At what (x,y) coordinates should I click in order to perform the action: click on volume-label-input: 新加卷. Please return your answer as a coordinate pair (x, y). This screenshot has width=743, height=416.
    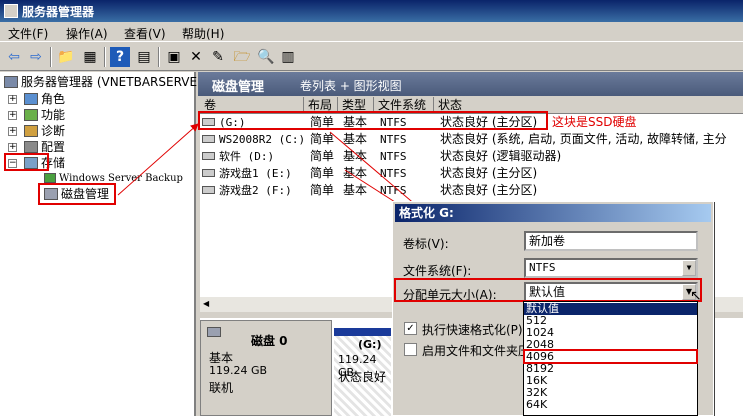
    Looking at the image, I should click on (611, 241).